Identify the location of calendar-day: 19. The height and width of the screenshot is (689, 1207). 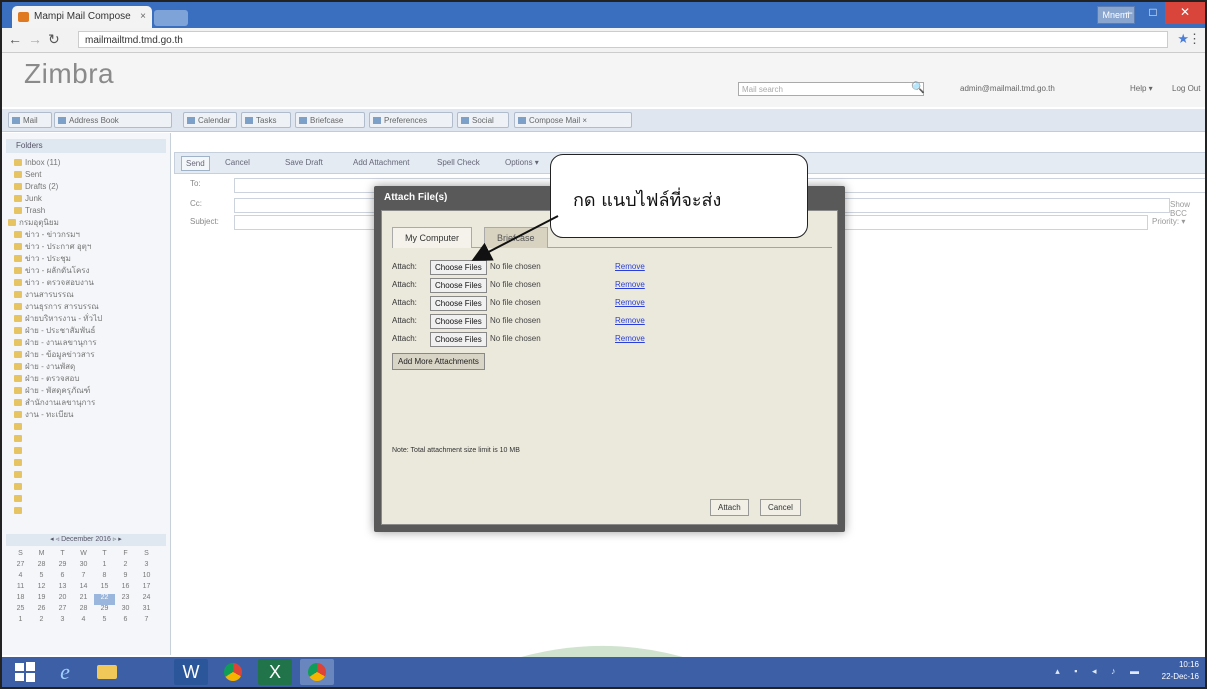
(41, 599).